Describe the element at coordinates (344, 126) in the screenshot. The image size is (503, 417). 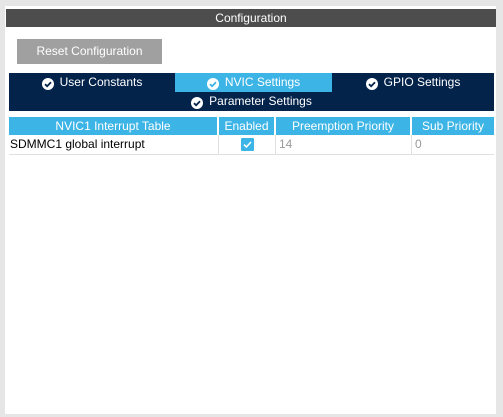
I see `column-header-preemption-priority: Preemption Priority` at that location.